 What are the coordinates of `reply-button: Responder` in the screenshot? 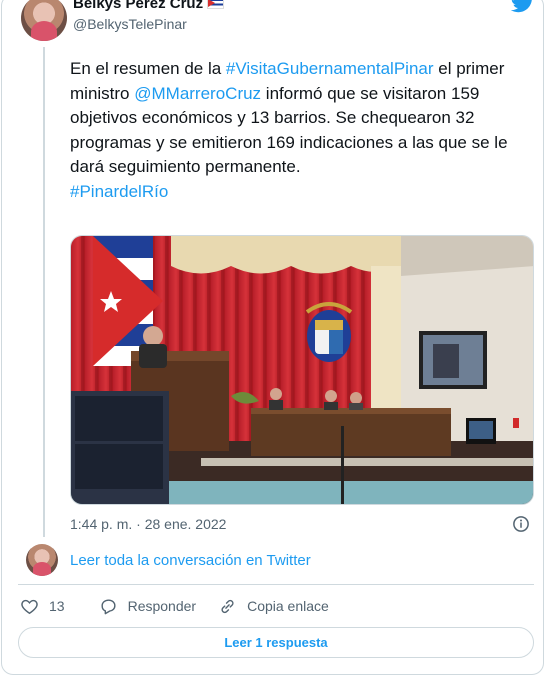 It's located at (148, 606).